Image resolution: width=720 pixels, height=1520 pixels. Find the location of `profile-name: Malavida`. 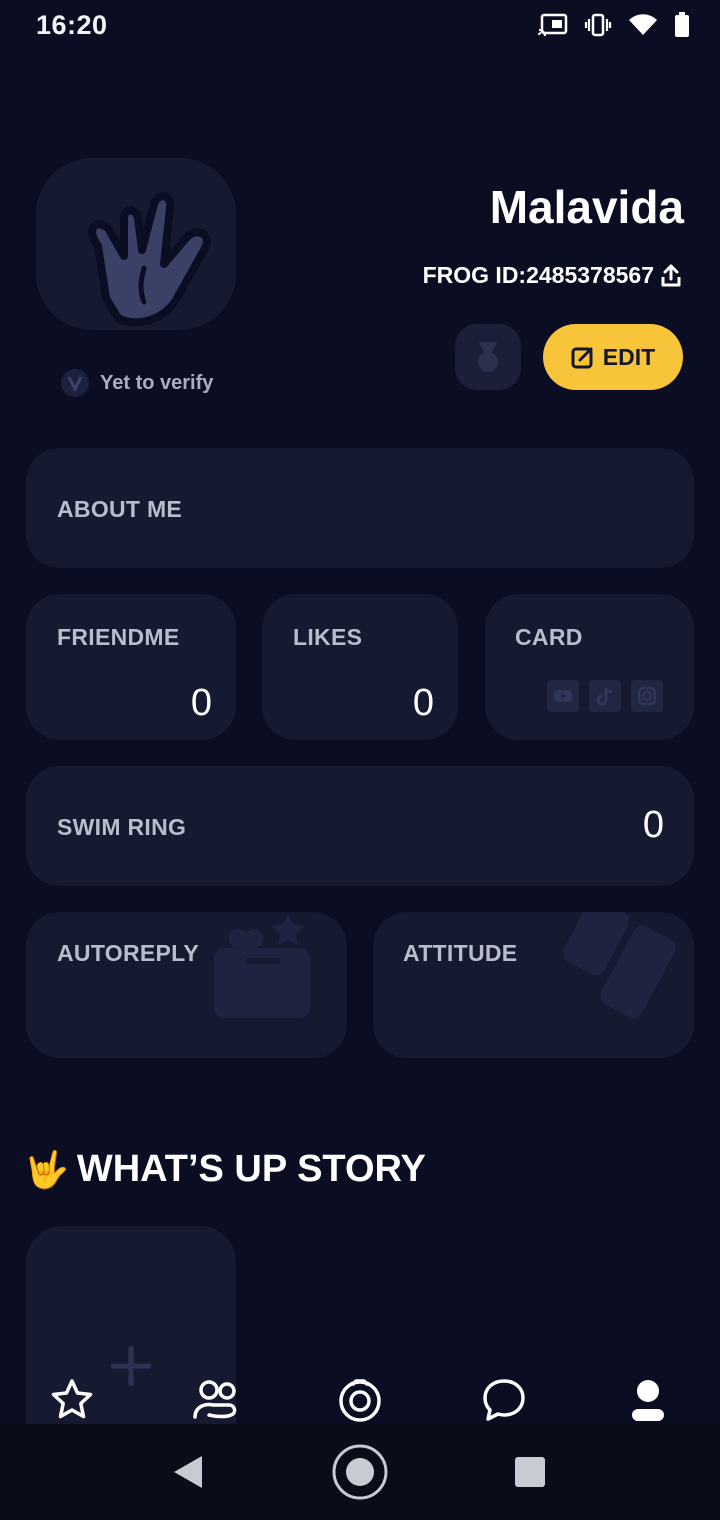

profile-name: Malavida is located at coordinates (586, 207).